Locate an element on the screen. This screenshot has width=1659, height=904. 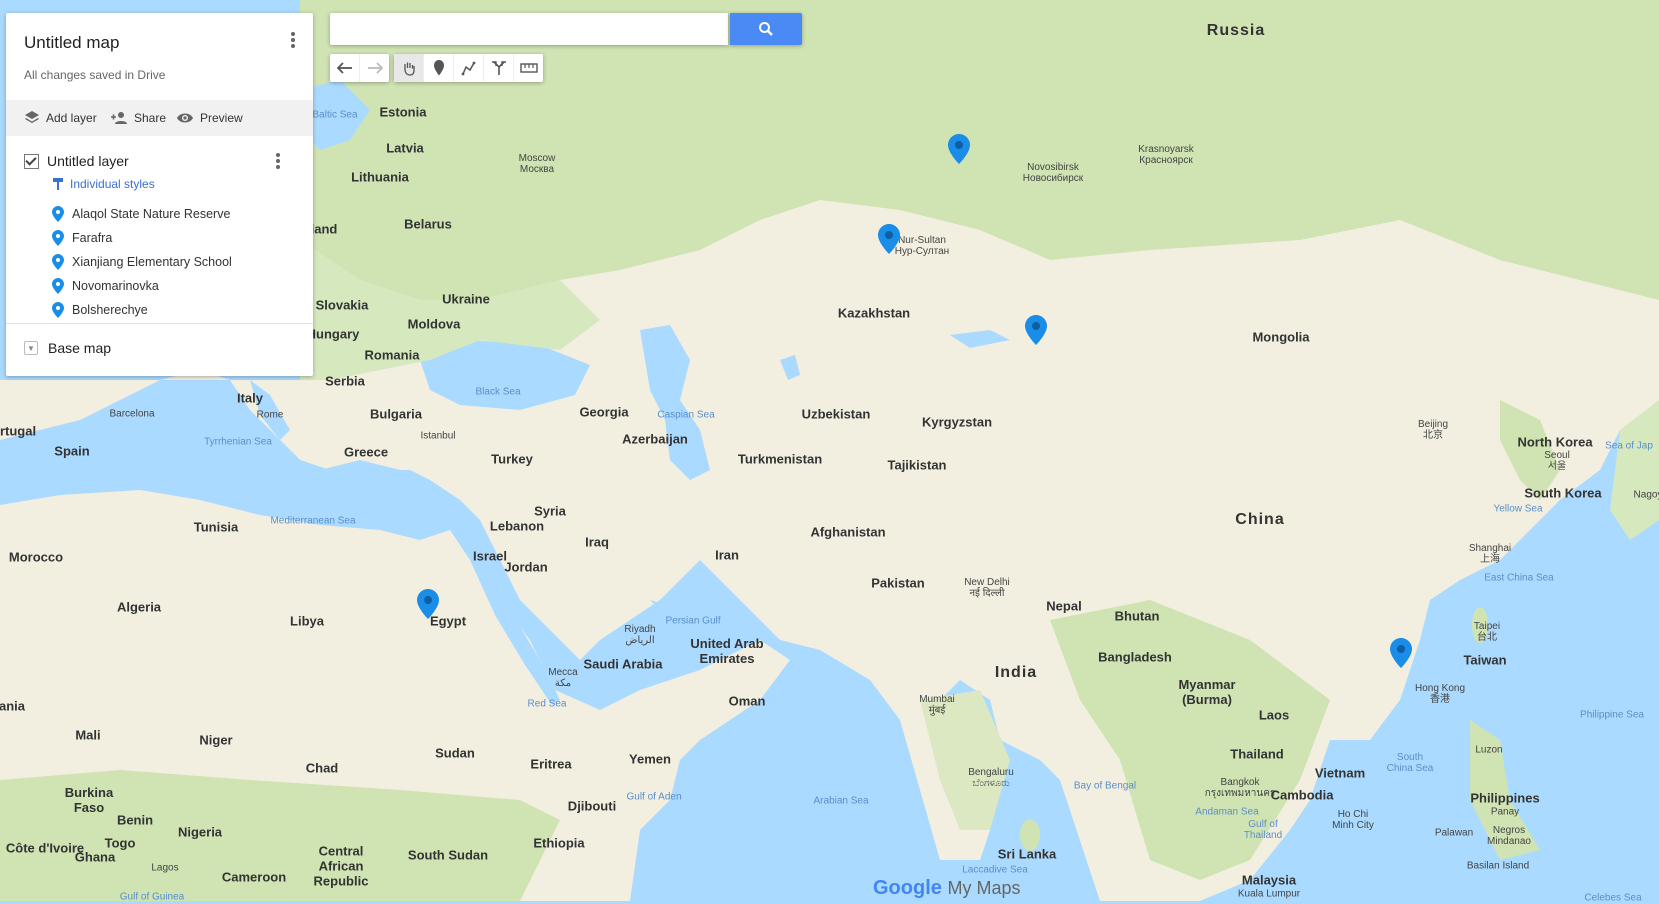
place-item-bolsherechye: Bolsherechye is located at coordinates (100, 310).